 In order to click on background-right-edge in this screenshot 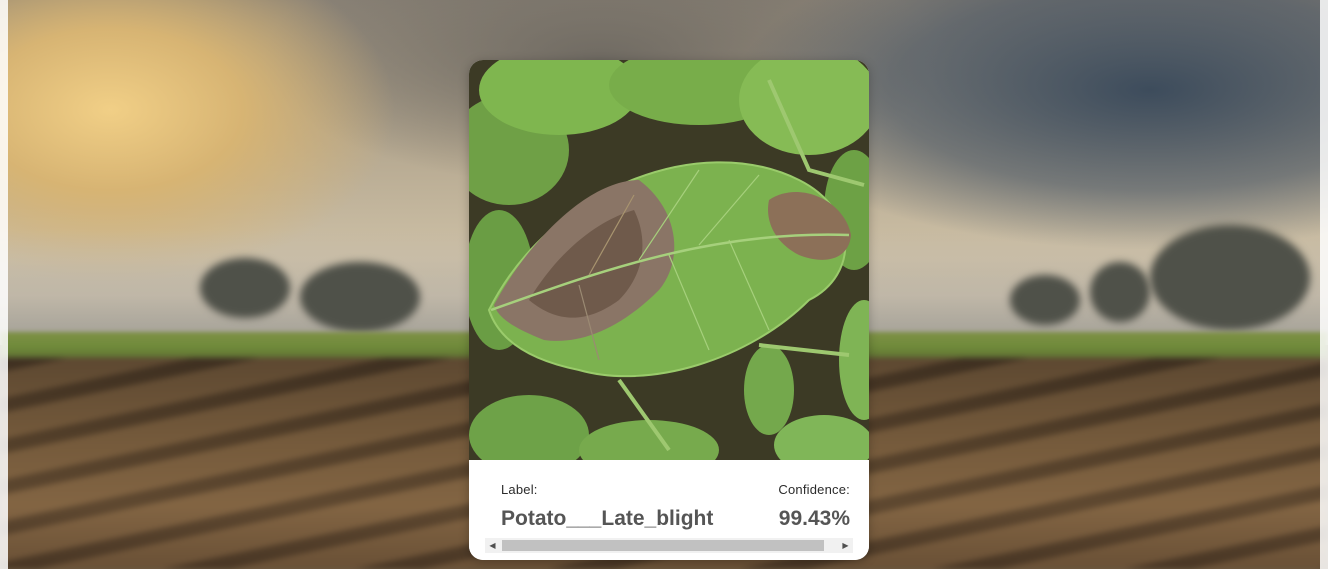, I will do `click(1324, 284)`.